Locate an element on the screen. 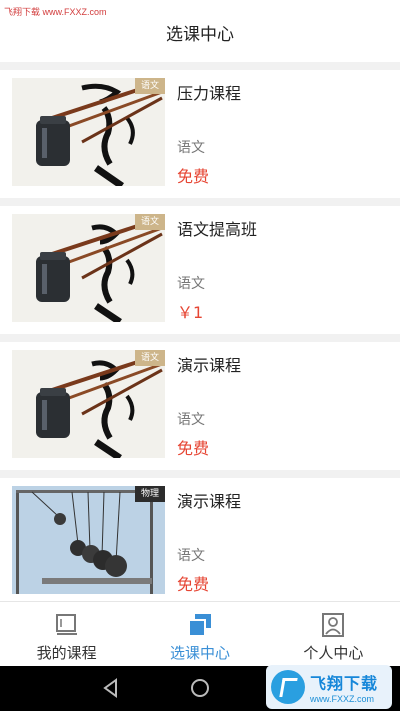 This screenshot has width=400, height=711. course-title: 压力课程 is located at coordinates (209, 93).